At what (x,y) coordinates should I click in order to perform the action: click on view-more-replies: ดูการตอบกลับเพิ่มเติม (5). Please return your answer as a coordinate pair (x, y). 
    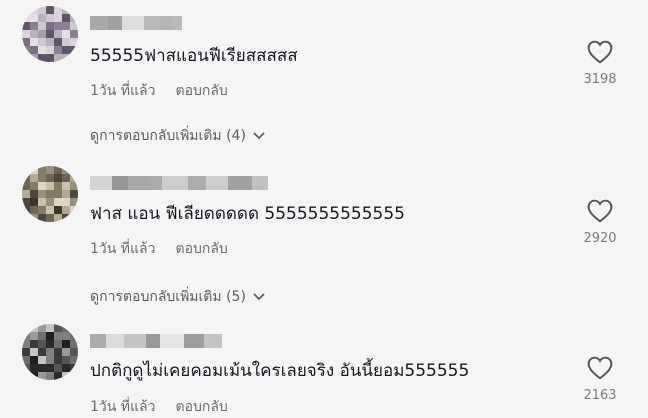
    Looking at the image, I should click on (178, 297).